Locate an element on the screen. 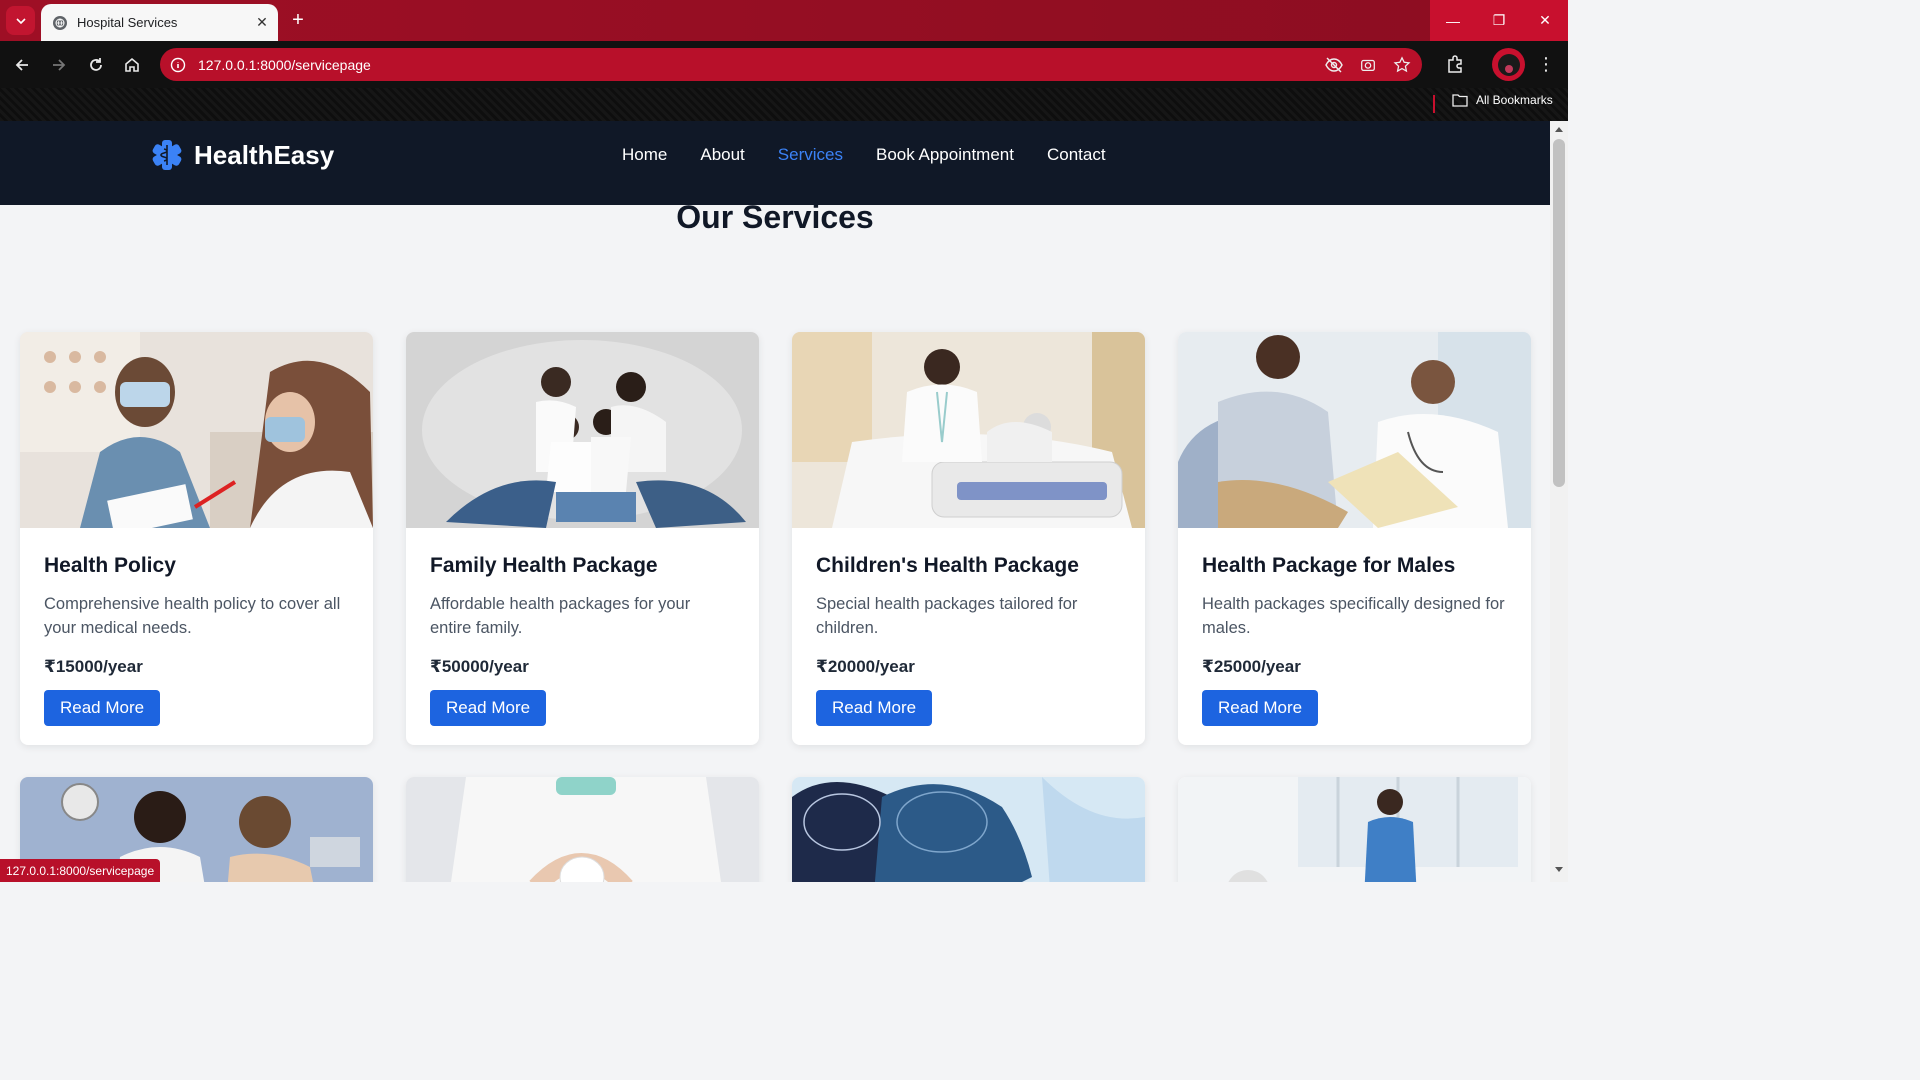  service-title: Health Package for Males is located at coordinates (1329, 565).